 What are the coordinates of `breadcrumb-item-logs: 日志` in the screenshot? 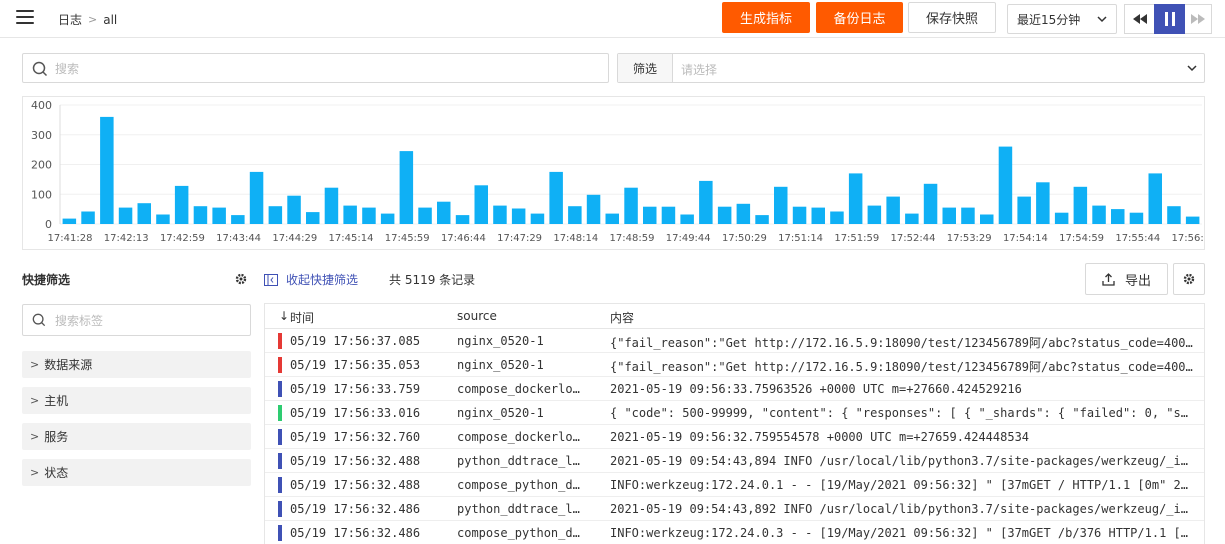 It's located at (70, 19).